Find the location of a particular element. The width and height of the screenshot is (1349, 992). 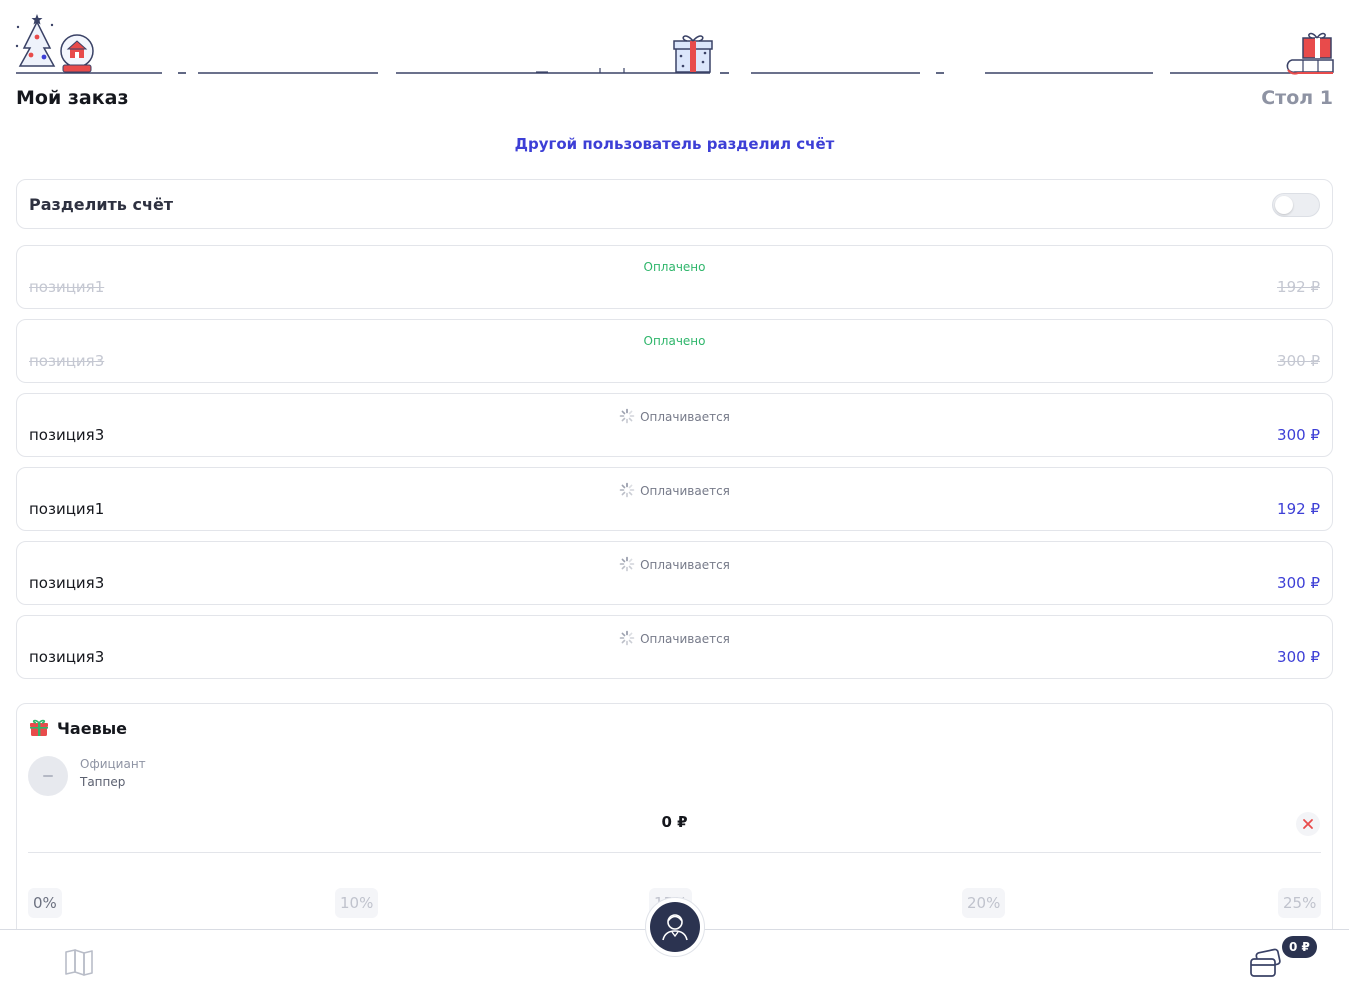

waiter-role: Официант is located at coordinates (113, 764).